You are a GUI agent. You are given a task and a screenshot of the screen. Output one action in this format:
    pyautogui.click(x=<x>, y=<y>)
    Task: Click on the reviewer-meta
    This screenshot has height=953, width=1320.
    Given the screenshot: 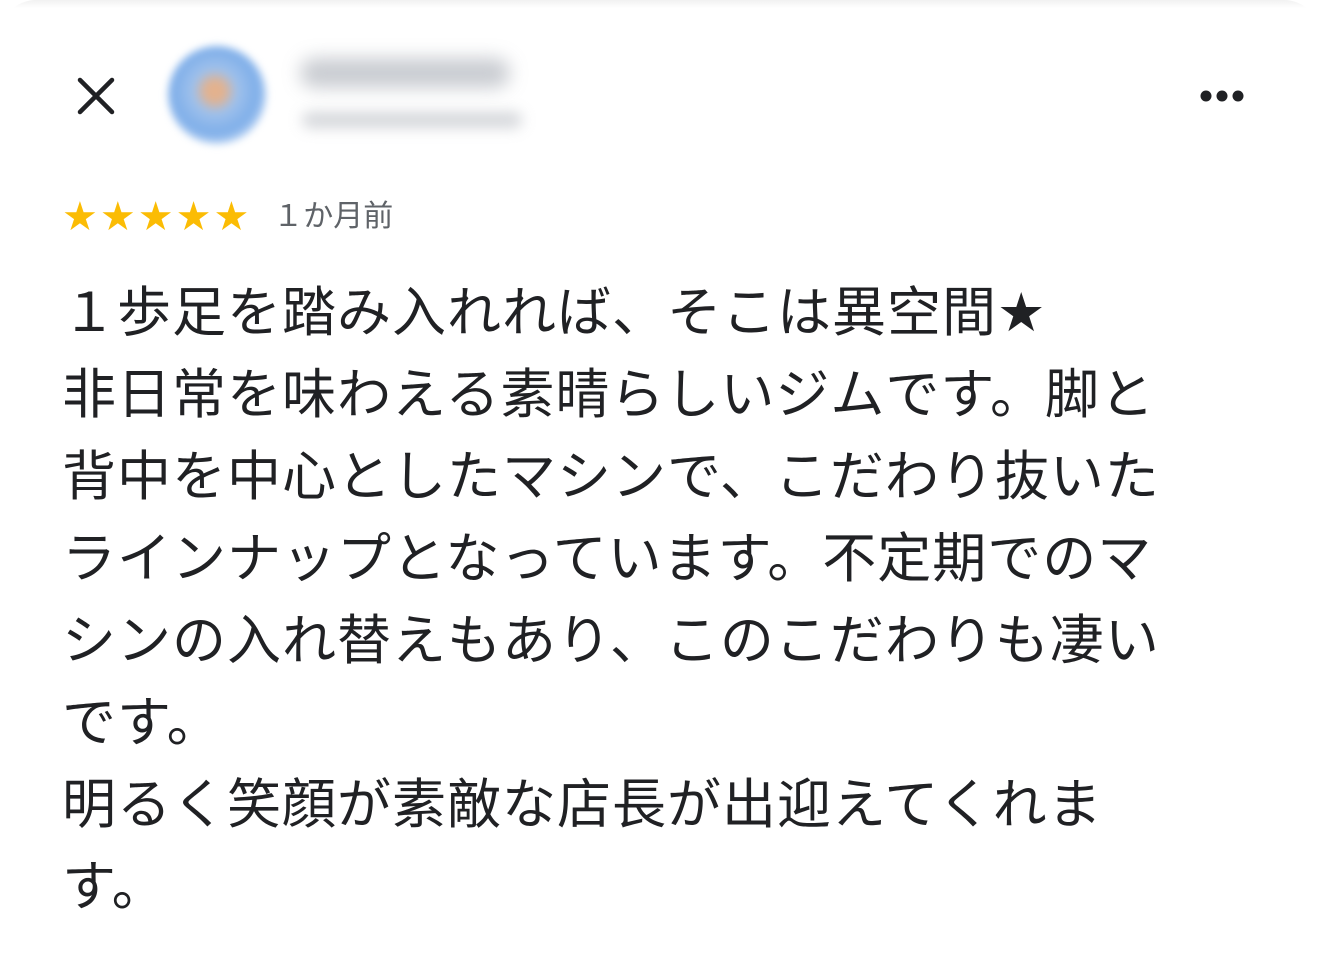 What is the action you would take?
    pyautogui.click(x=412, y=120)
    